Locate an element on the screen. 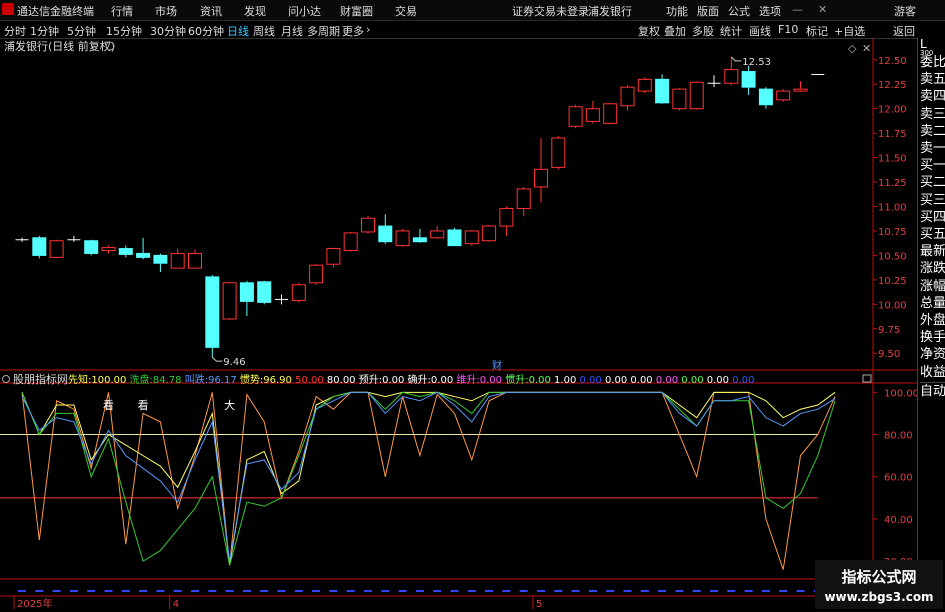  period-5min: 5分钟 is located at coordinates (81, 31).